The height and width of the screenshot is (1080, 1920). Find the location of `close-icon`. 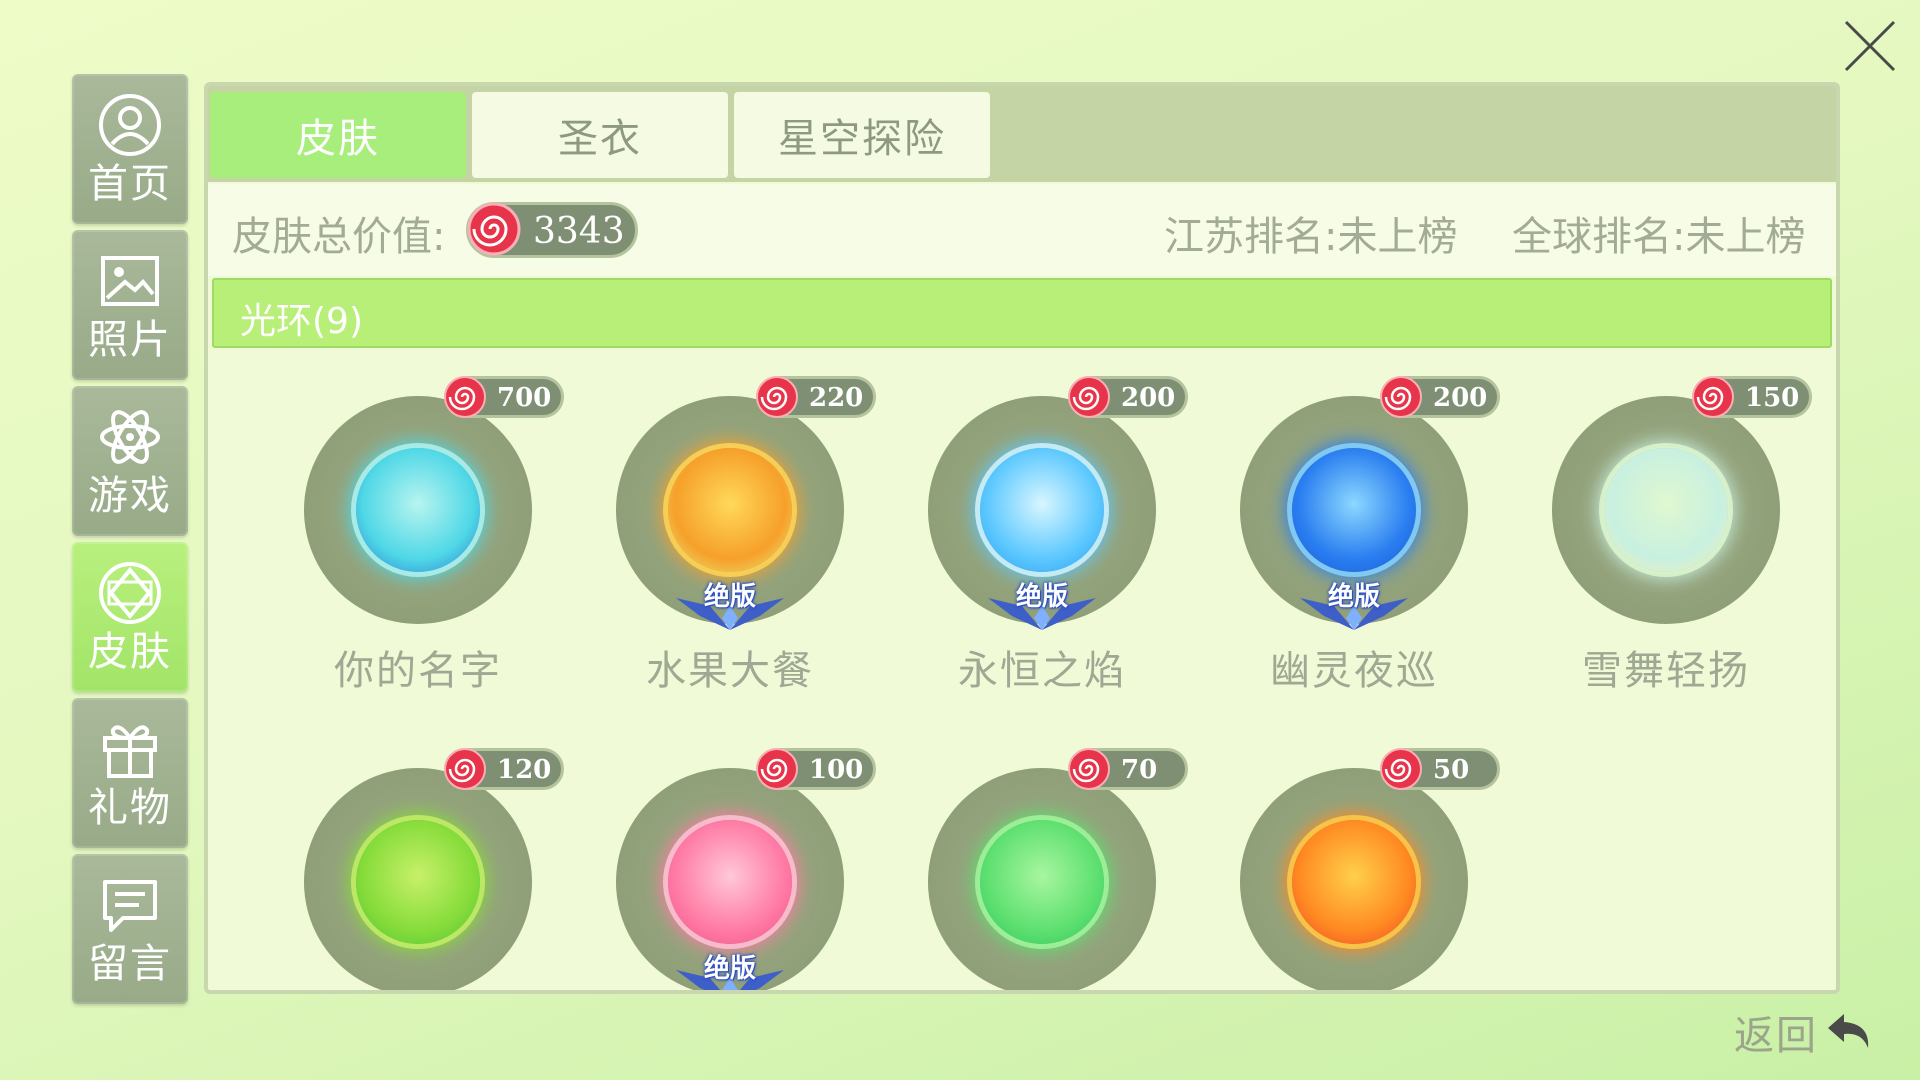

close-icon is located at coordinates (1870, 46).